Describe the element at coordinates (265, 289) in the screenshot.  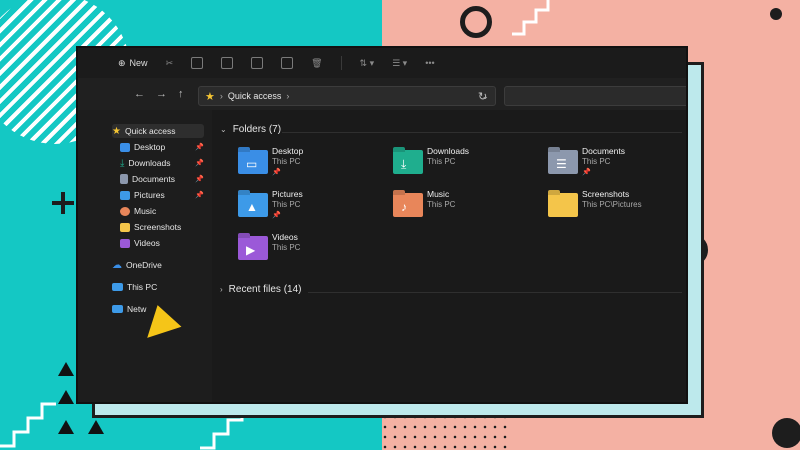
I see `recent-files-section-title: Recent files (14)` at that location.